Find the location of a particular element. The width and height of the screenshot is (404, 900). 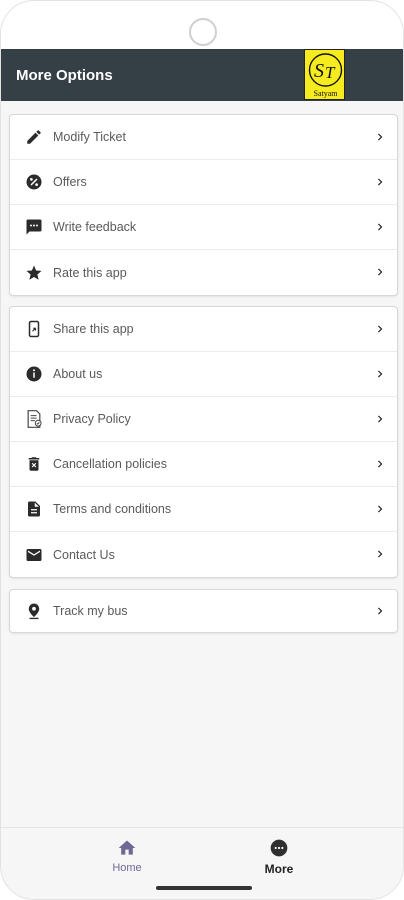

policy-document-icon is located at coordinates (34, 419).